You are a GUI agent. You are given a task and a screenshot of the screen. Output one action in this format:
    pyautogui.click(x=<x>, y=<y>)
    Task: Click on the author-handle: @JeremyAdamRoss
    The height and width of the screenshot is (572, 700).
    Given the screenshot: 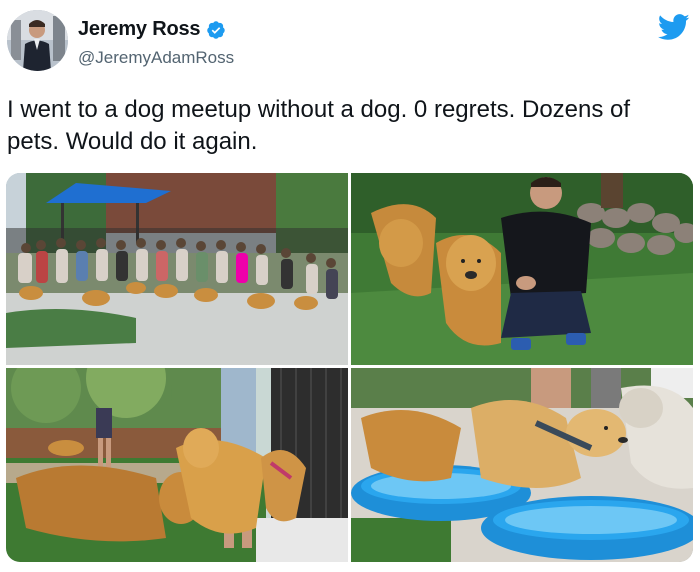 What is the action you would take?
    pyautogui.click(x=156, y=58)
    